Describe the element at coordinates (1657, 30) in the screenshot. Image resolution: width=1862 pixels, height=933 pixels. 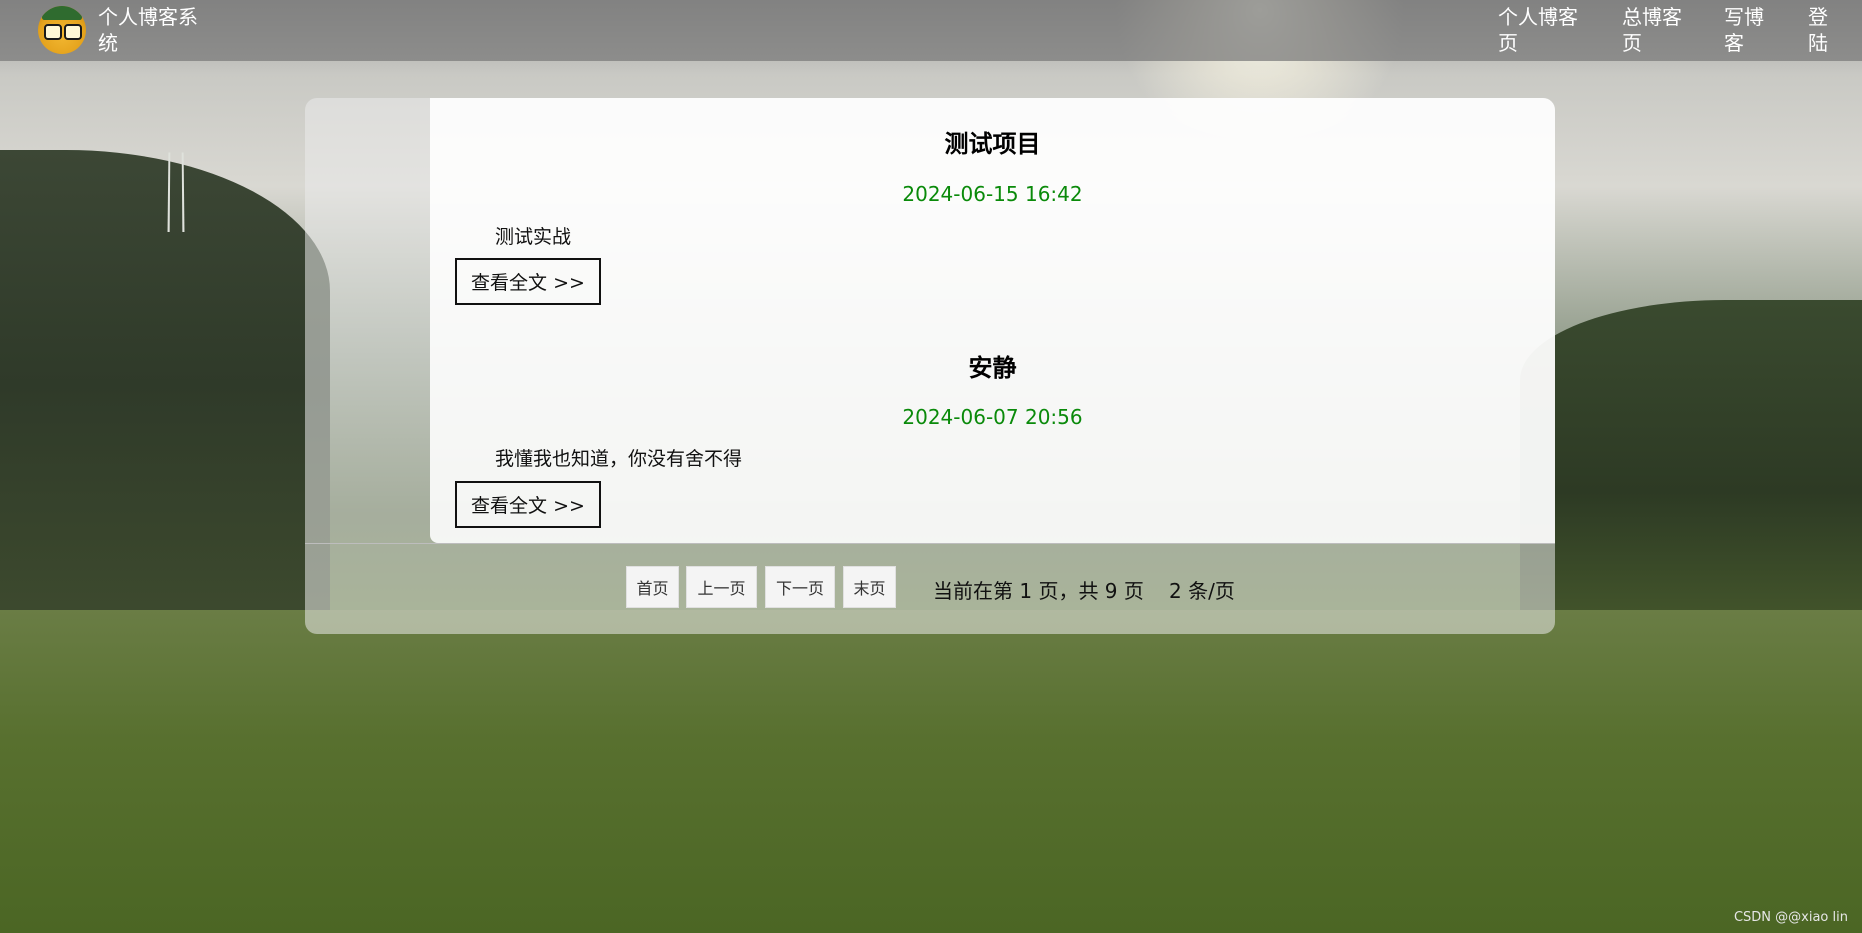
I see `nav-link-all-blogs: 总博客页` at that location.